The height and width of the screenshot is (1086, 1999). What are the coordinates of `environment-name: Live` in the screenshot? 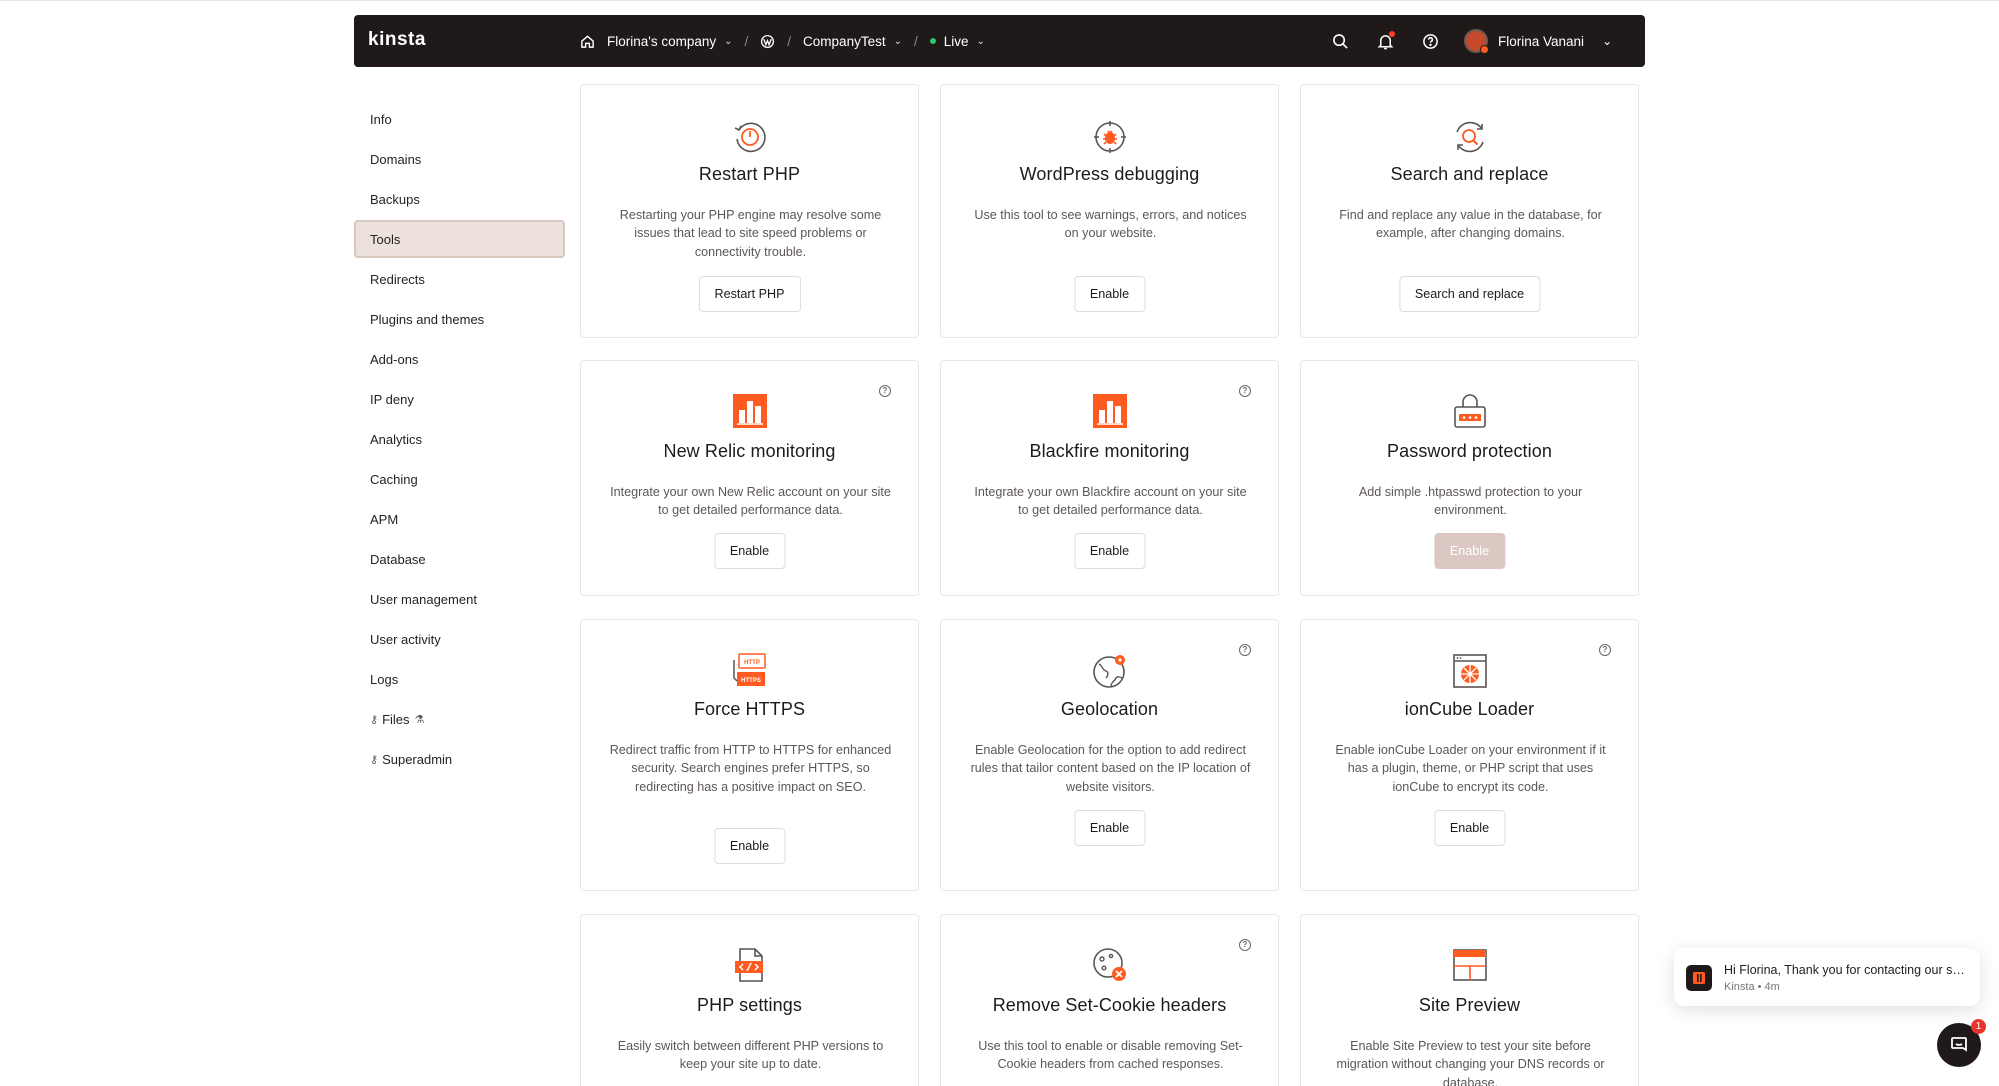 It's located at (956, 41).